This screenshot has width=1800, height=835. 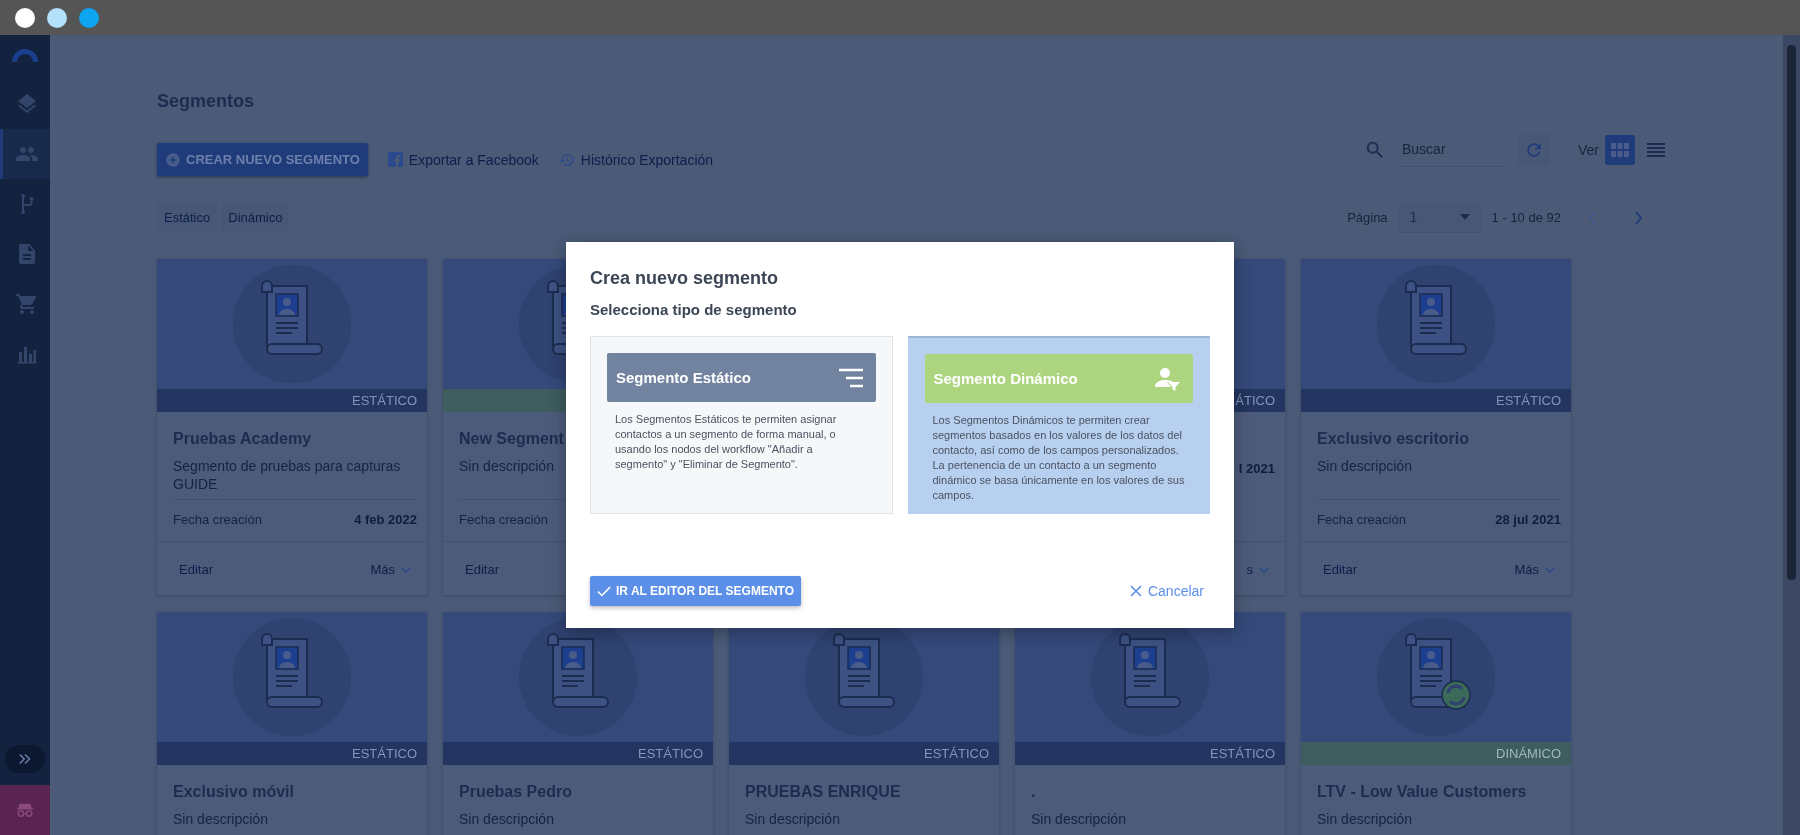 What do you see at coordinates (1005, 378) in the screenshot?
I see `option-title: Segmento Dinámico` at bounding box center [1005, 378].